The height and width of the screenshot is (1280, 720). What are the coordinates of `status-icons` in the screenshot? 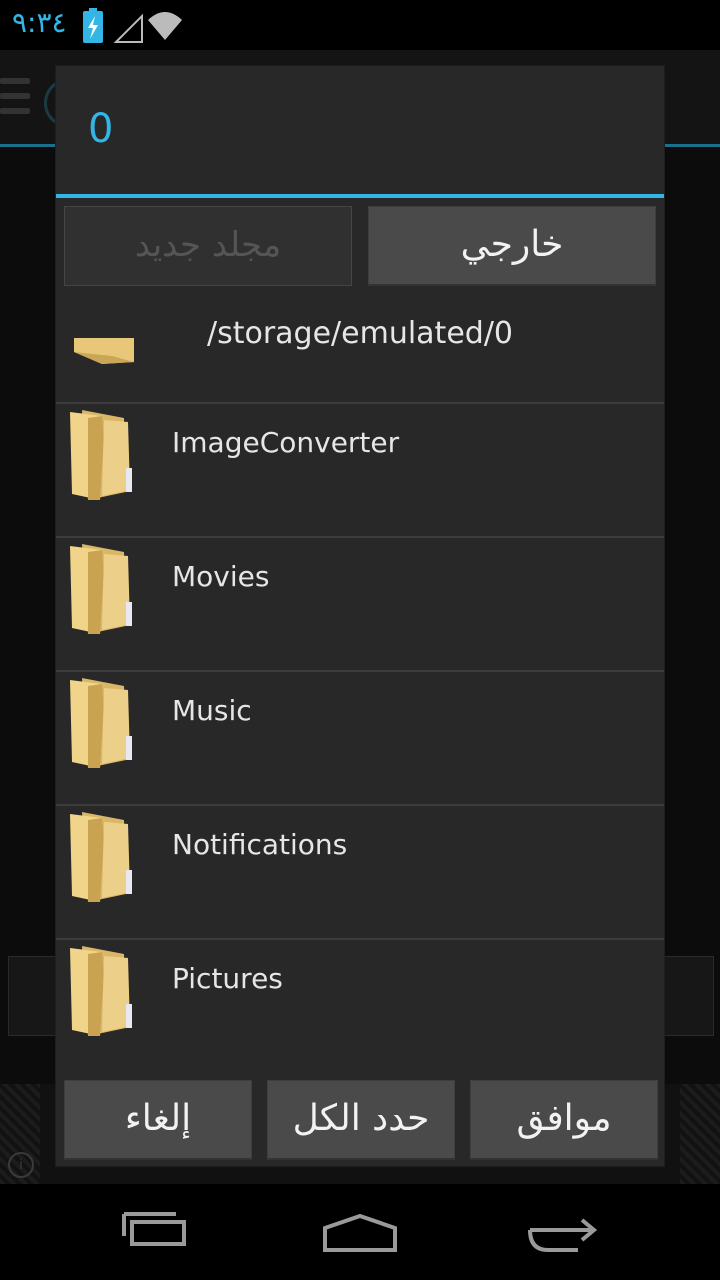 It's located at (132, 25).